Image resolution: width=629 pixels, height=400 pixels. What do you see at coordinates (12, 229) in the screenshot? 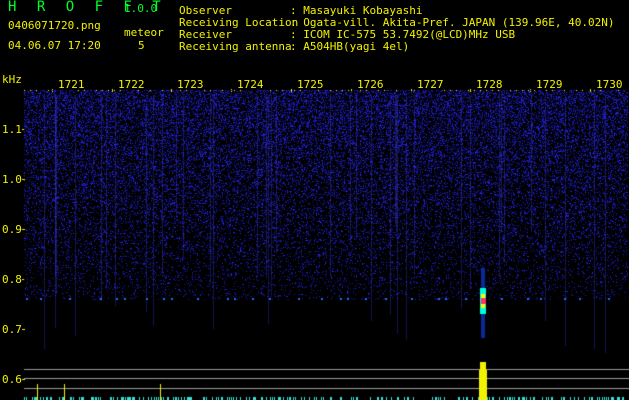
I see `y-tick-label: 0.9` at bounding box center [12, 229].